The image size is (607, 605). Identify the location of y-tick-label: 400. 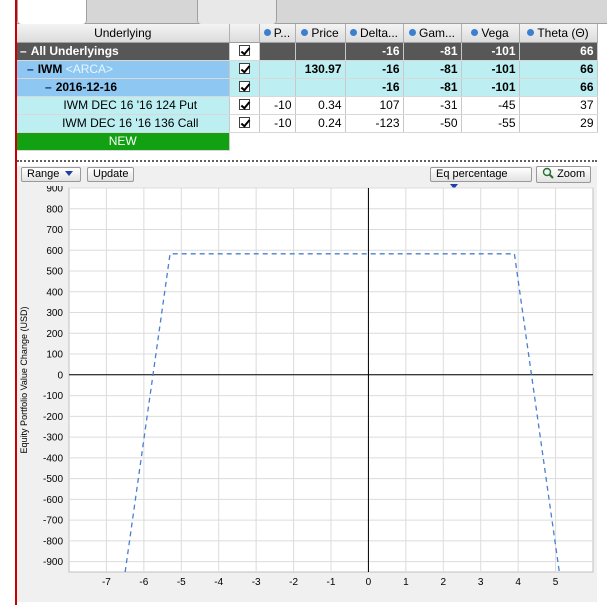
(54, 292).